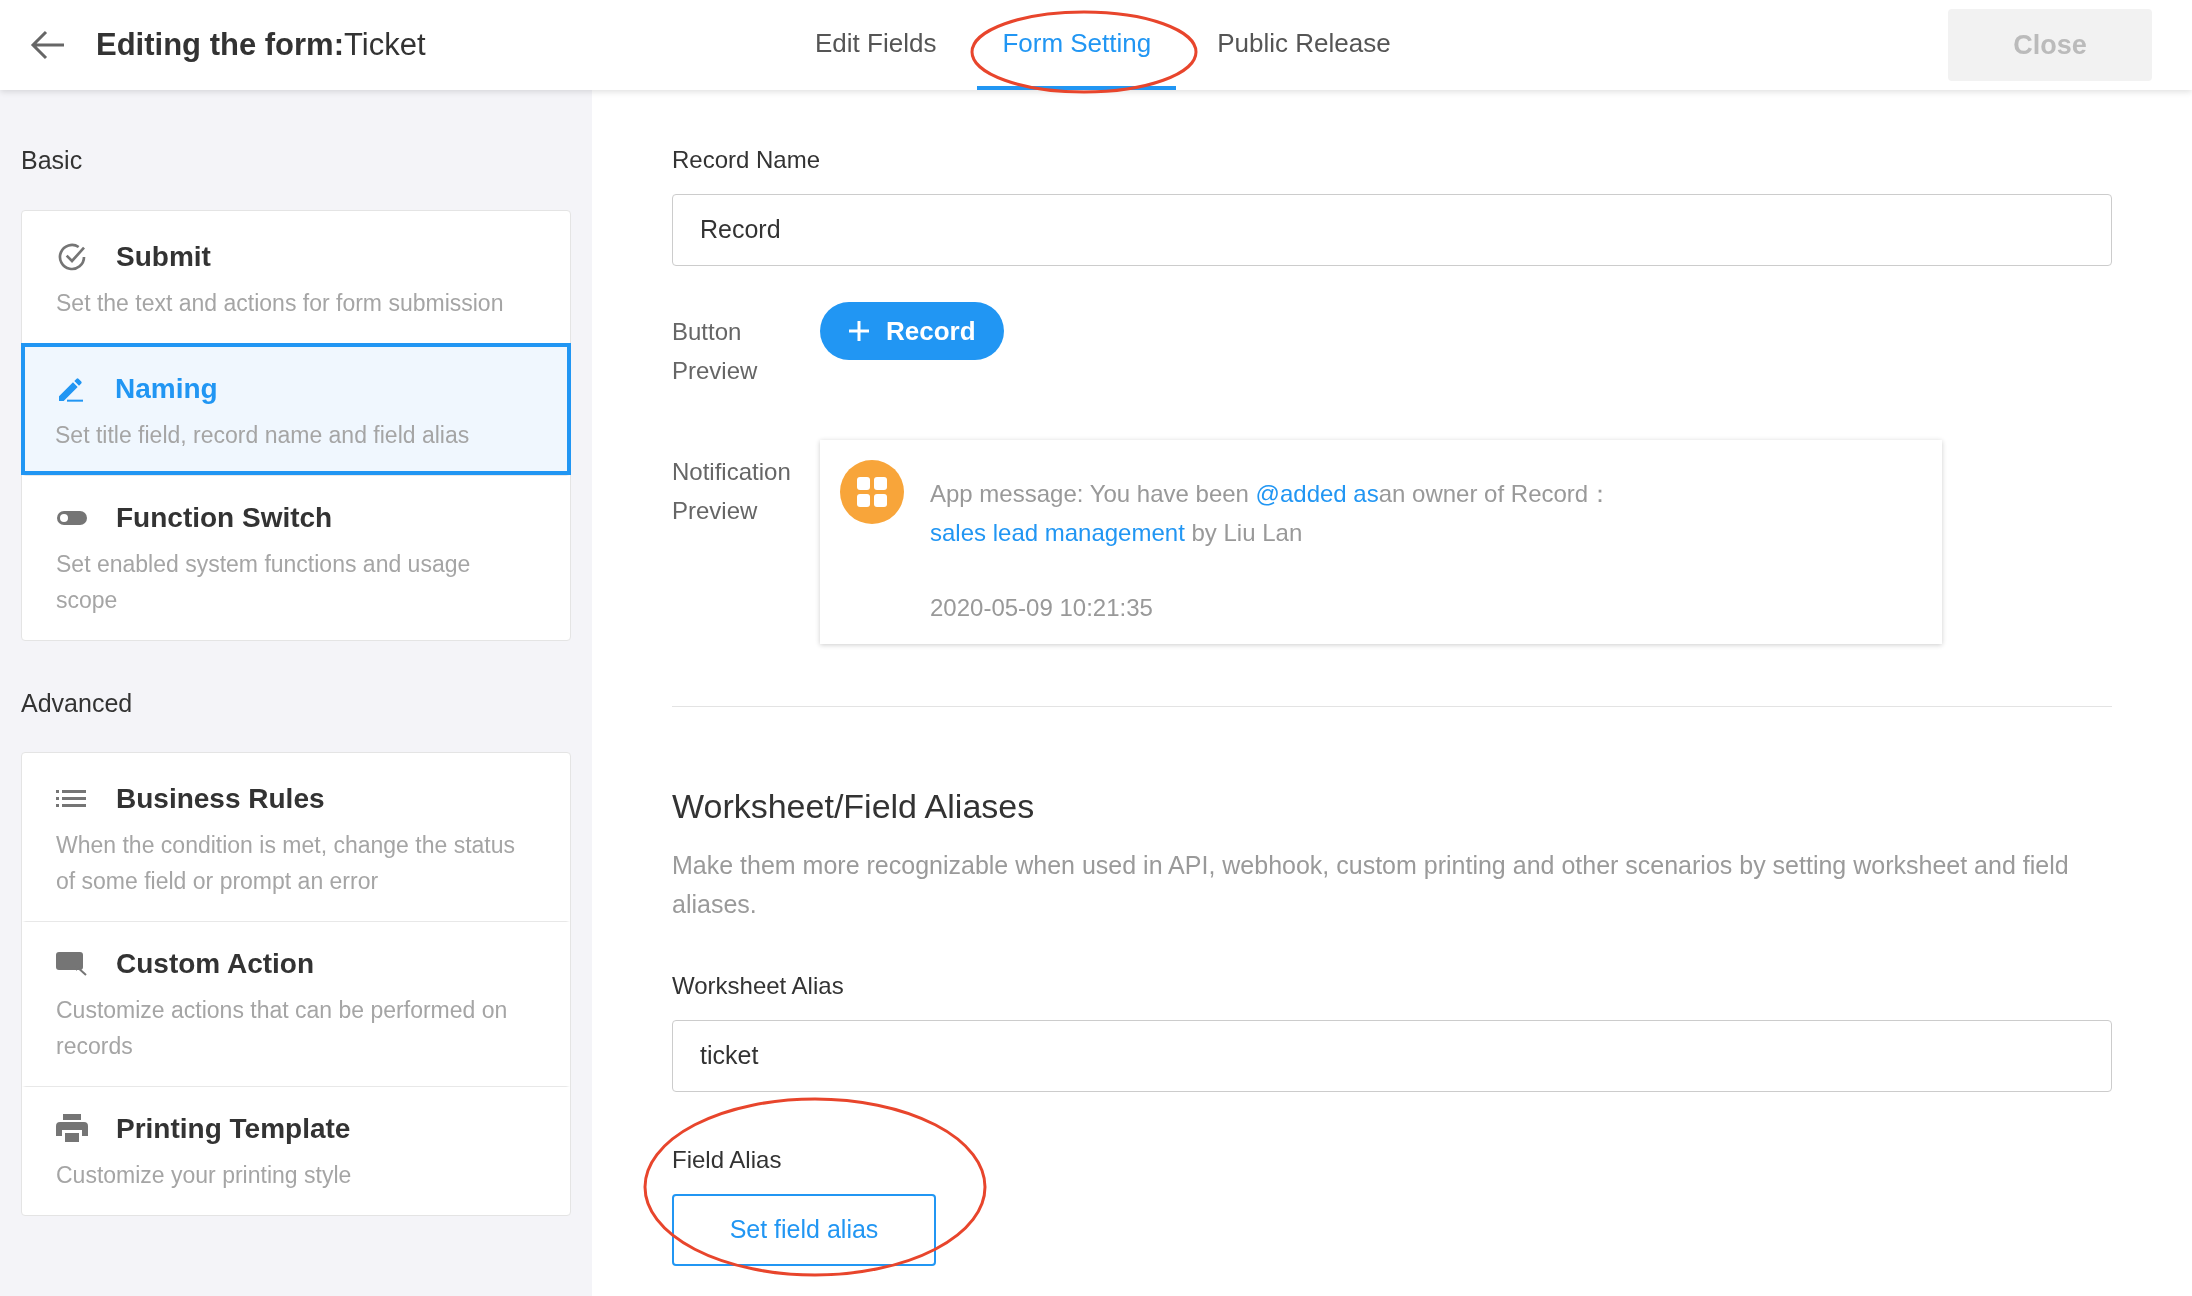 The height and width of the screenshot is (1296, 2192). Describe the element at coordinates (727, 1160) in the screenshot. I see `field-label: Field Alias` at that location.